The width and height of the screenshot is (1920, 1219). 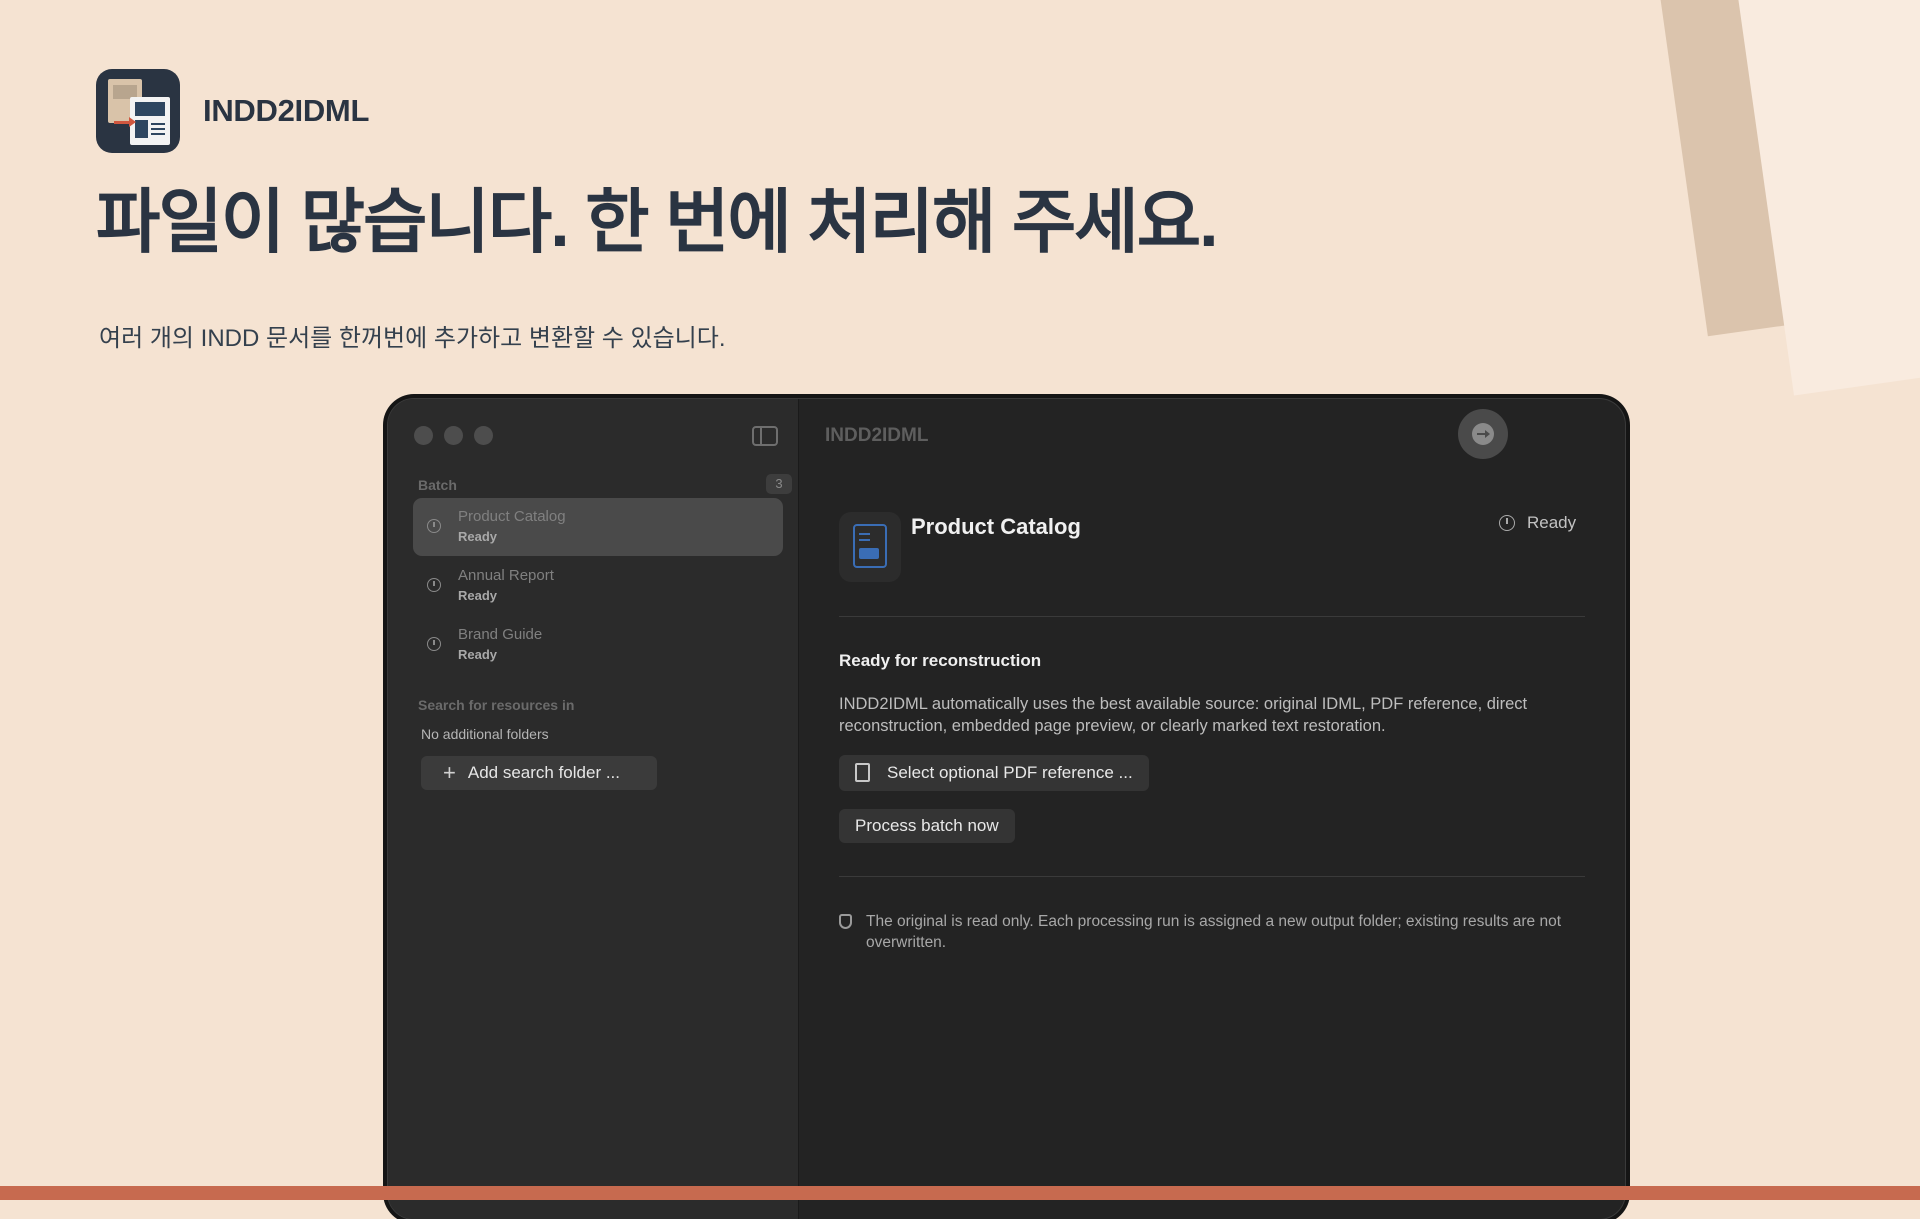 I want to click on batch-item-annual-report: Annual Report Ready, so click(x=598, y=586).